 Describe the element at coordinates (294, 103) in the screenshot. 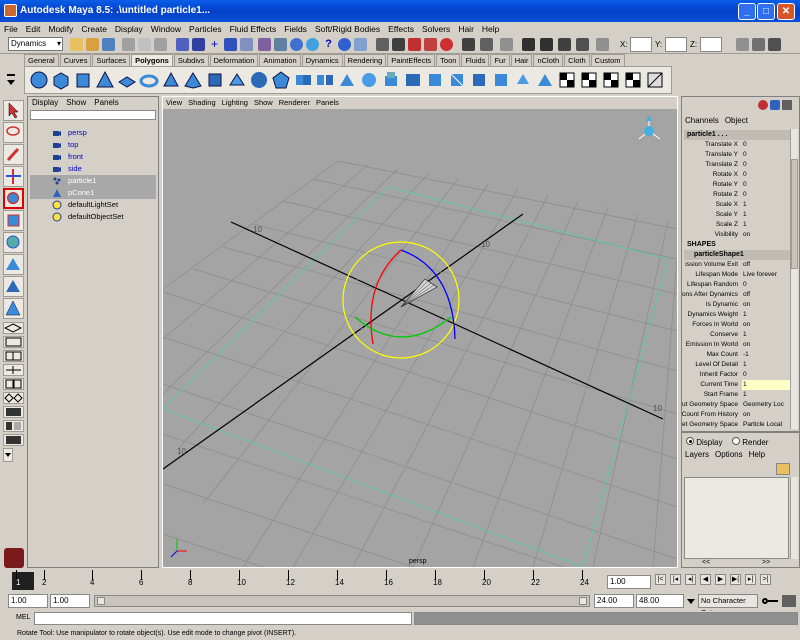

I see `viewport-menu-renderer: Renderer` at that location.